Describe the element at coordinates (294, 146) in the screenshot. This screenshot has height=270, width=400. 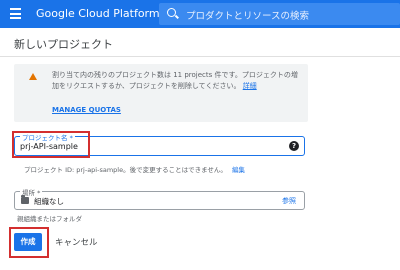
I see `help-icon: ?` at that location.